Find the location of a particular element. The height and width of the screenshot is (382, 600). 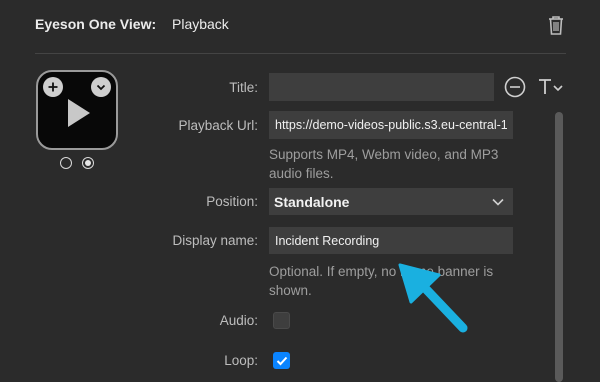

position-selected-value: Standalone is located at coordinates (312, 201).